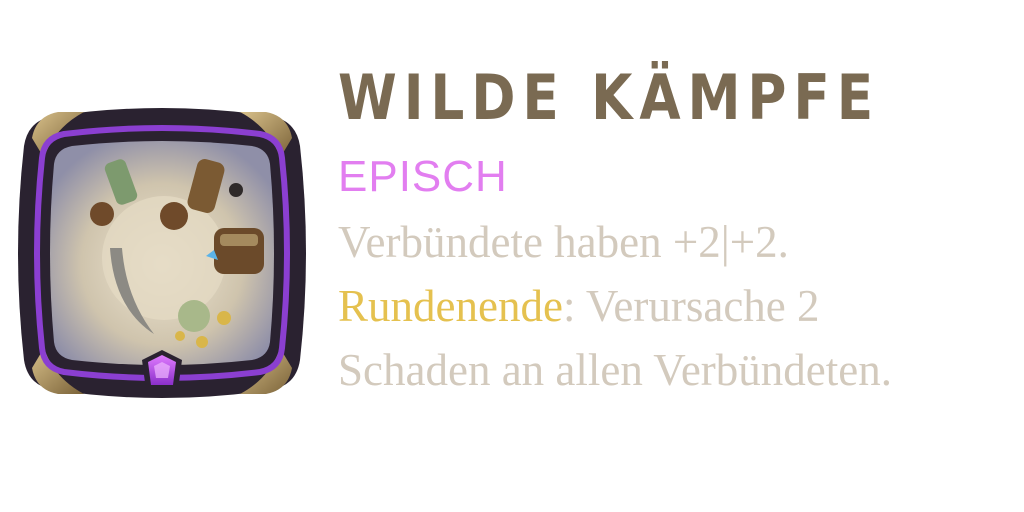  What do you see at coordinates (423, 176) in the screenshot?
I see `rarity-label: EPISCH` at bounding box center [423, 176].